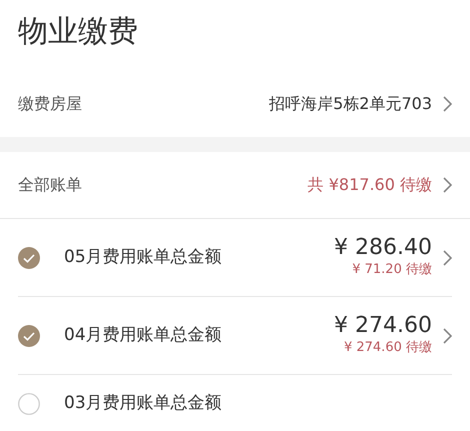  I want to click on total-due: 共 ¥817.60 待缴, so click(370, 185).